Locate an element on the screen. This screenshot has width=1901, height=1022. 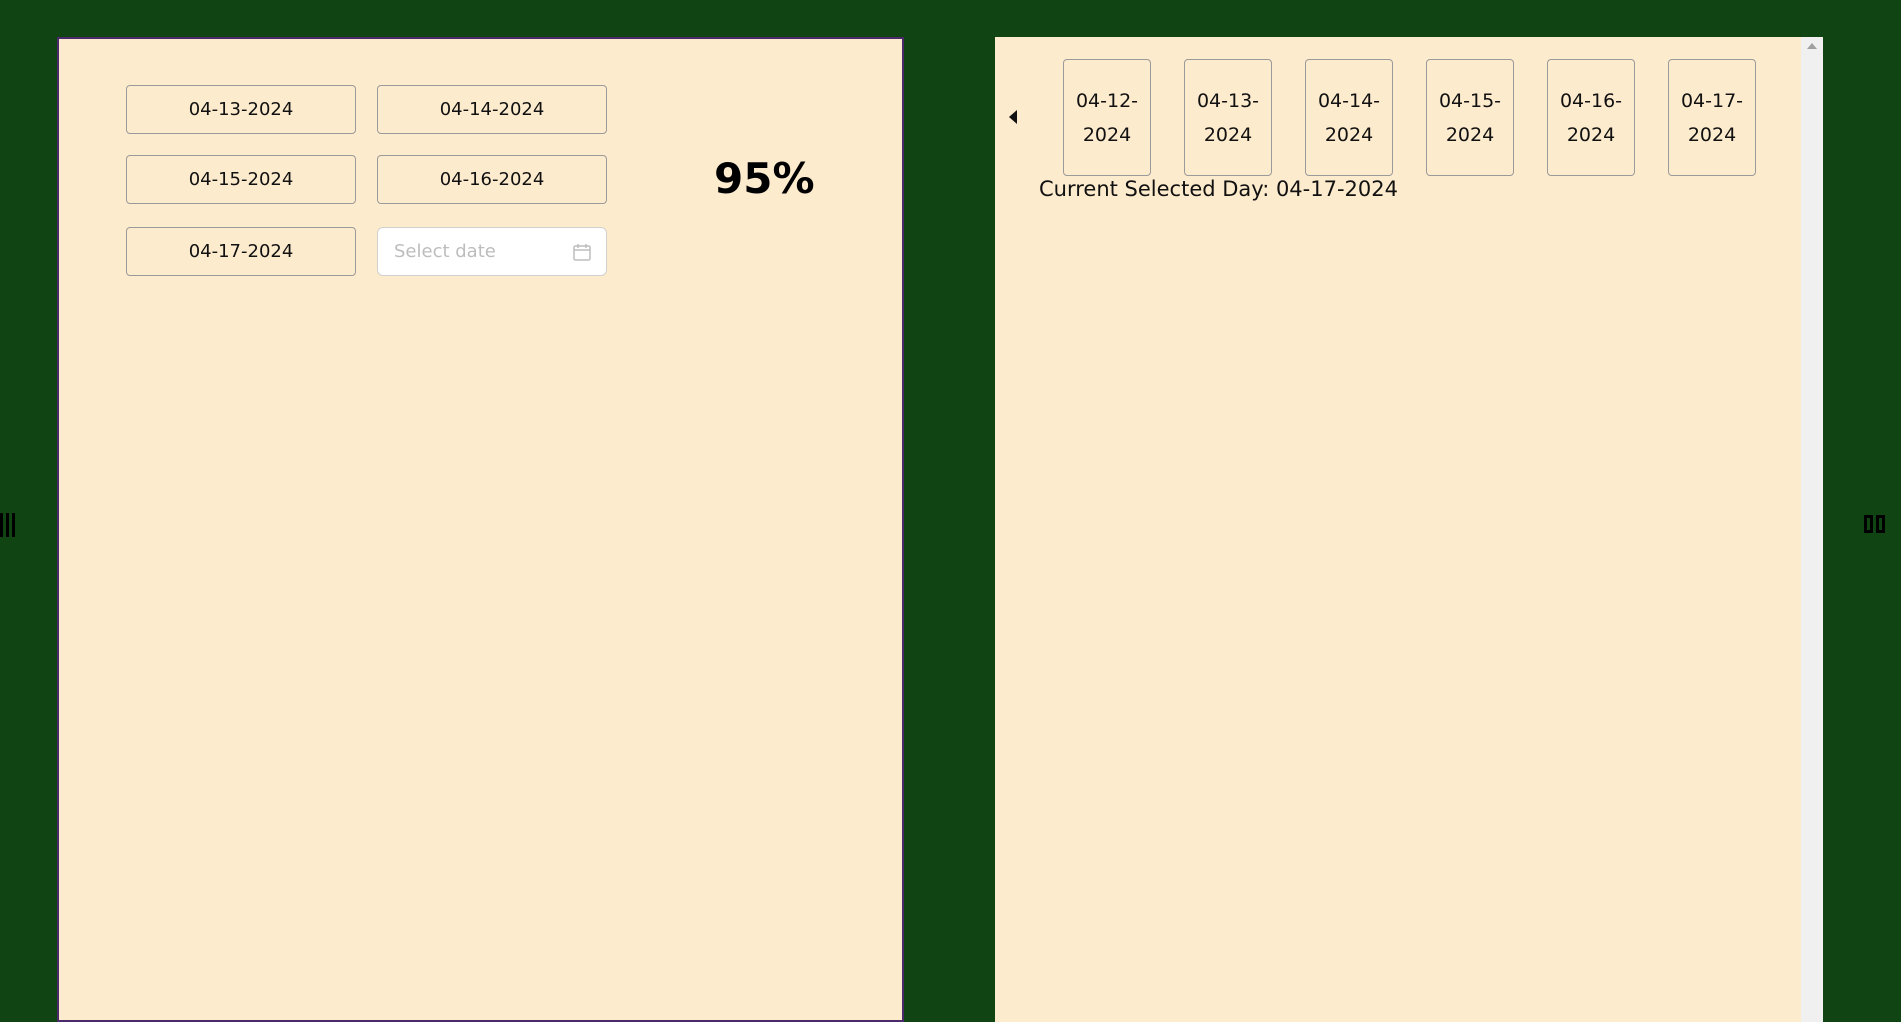
date-button-04-15-2024: 04-15-2024 is located at coordinates (241, 179).